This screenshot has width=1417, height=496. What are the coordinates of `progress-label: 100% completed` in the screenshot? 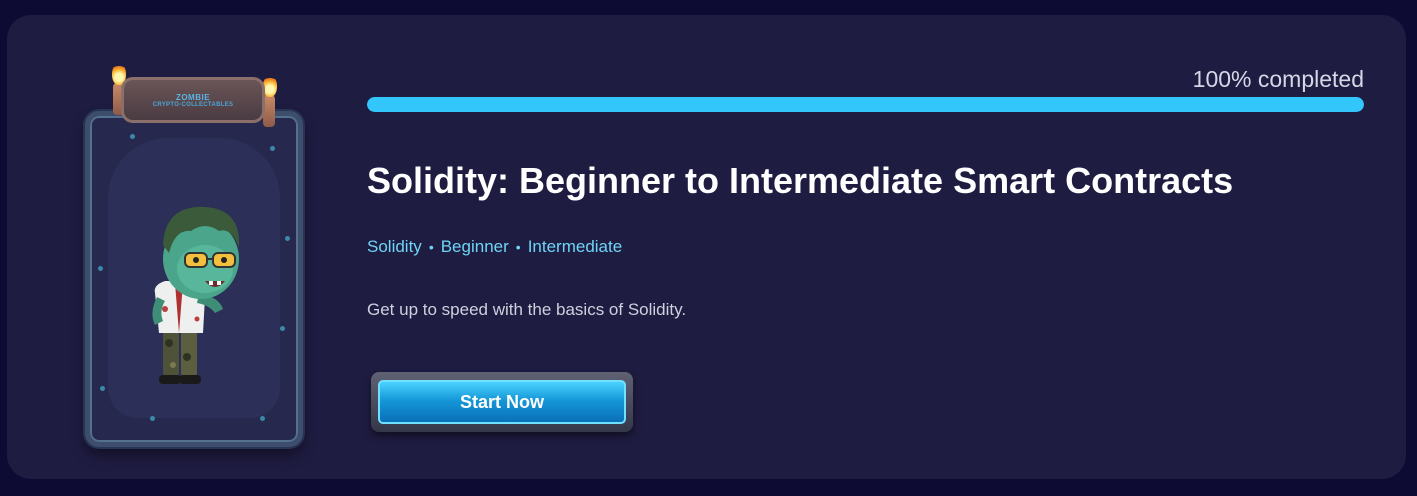 It's located at (1278, 79).